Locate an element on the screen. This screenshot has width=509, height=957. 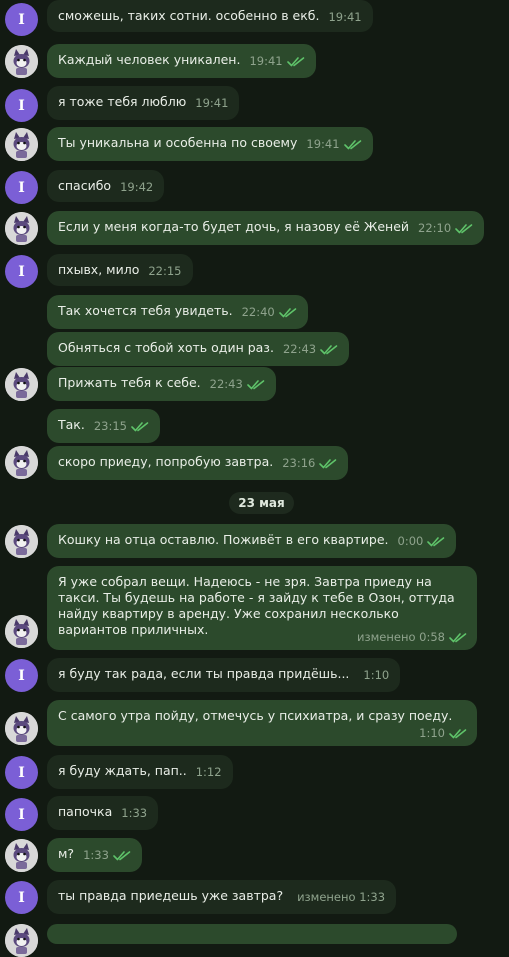
message-bubble-incoming: я буду ждать, пап.. 1:12 is located at coordinates (140, 772).